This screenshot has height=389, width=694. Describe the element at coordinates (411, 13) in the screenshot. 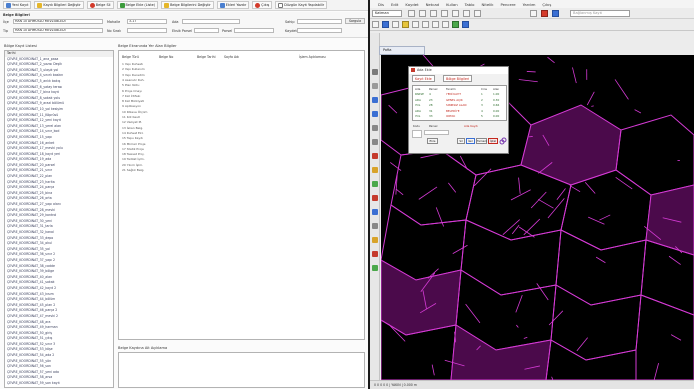

I see `new-icon` at that location.